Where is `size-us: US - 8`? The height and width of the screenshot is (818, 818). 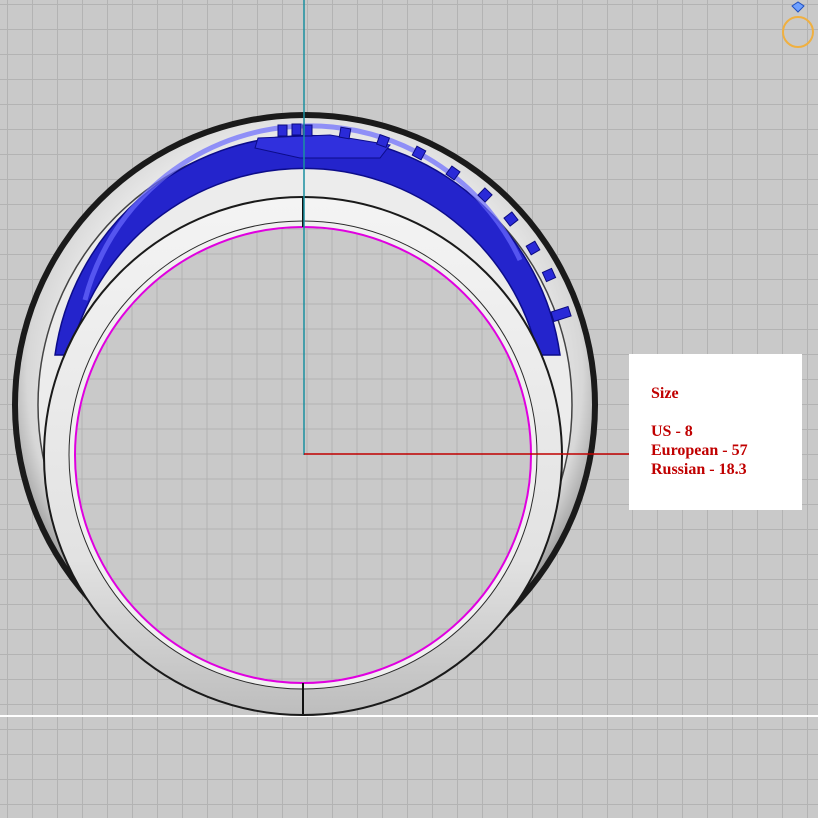 size-us: US - 8 is located at coordinates (672, 431).